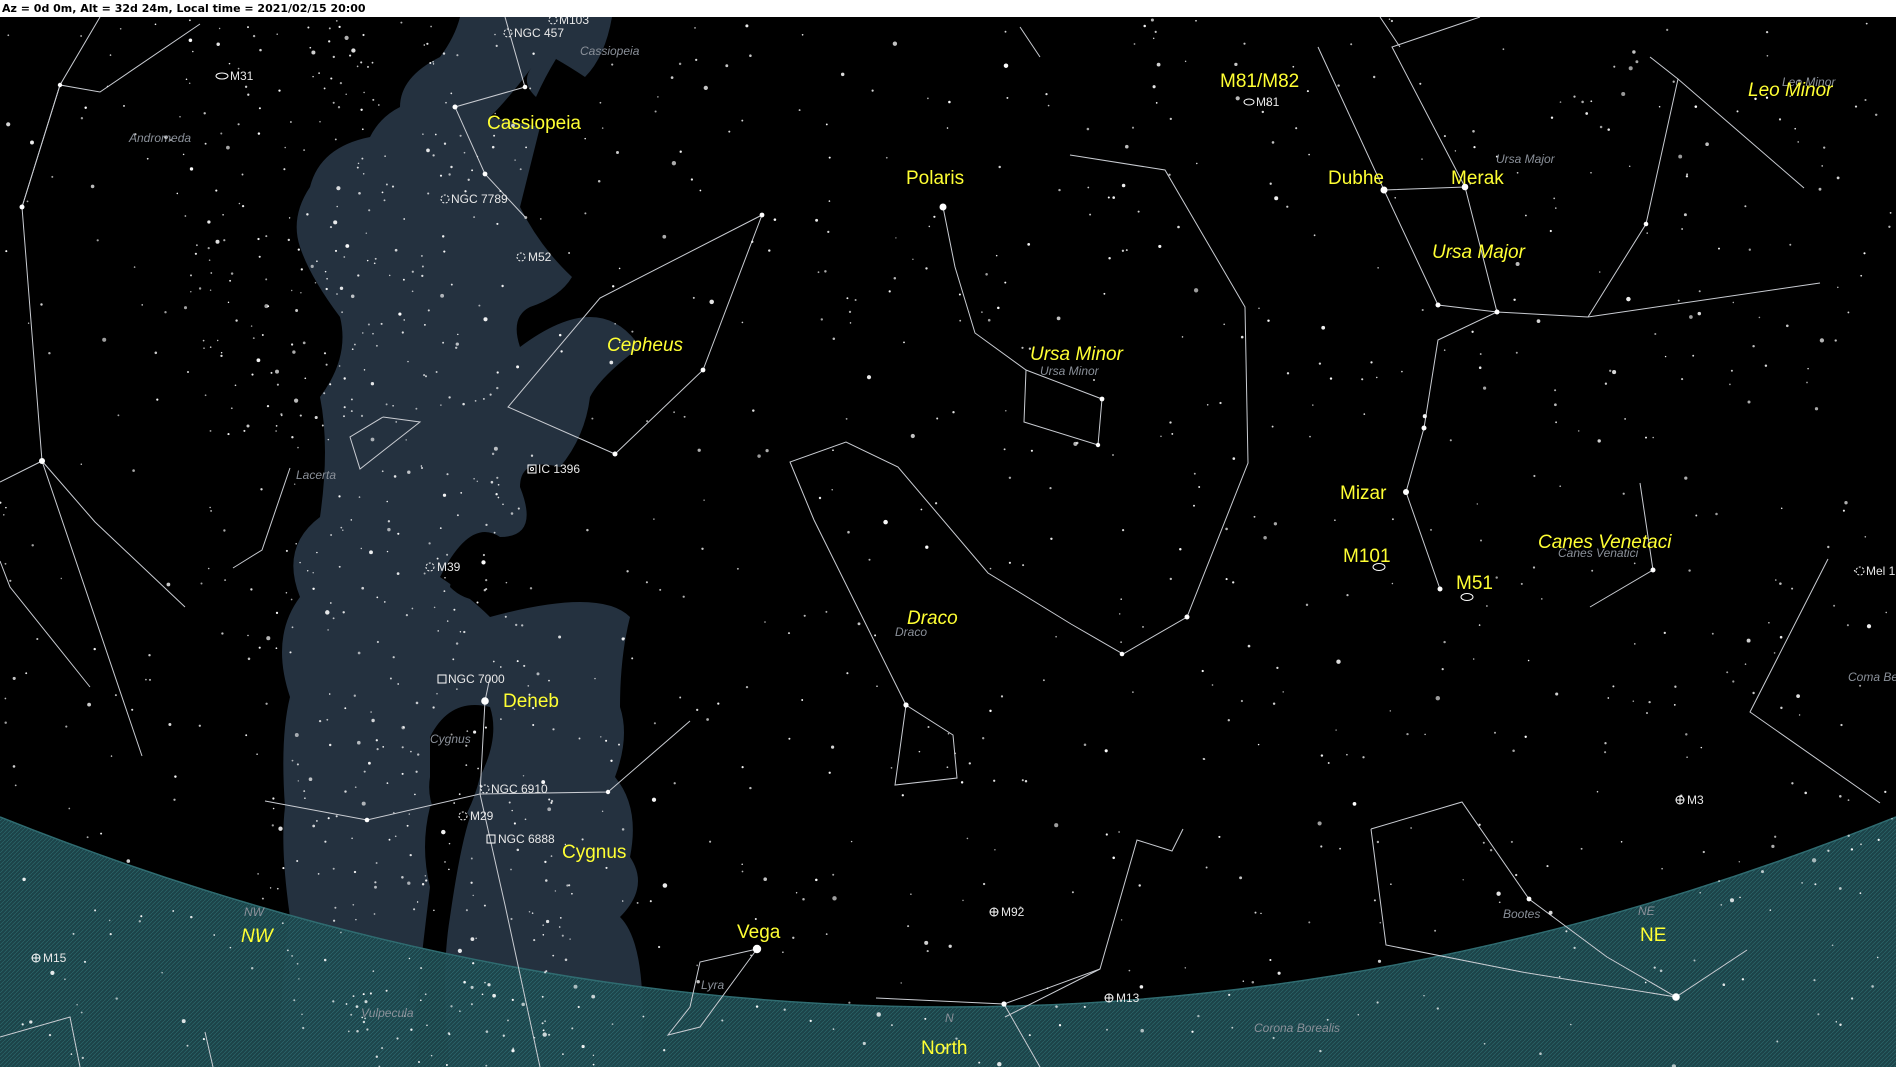  I want to click on const-label-ursa-major: Ursa Major, so click(1526, 159).